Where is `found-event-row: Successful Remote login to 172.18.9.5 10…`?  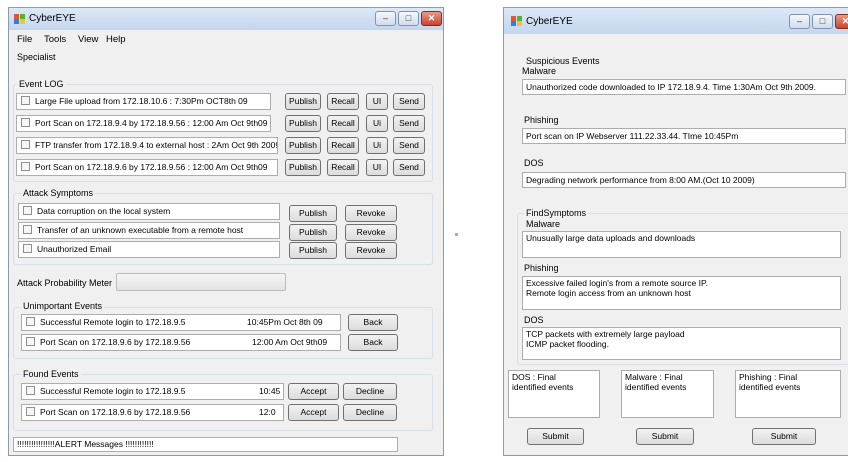 found-event-row: Successful Remote login to 172.18.9.5 10… is located at coordinates (152, 391).